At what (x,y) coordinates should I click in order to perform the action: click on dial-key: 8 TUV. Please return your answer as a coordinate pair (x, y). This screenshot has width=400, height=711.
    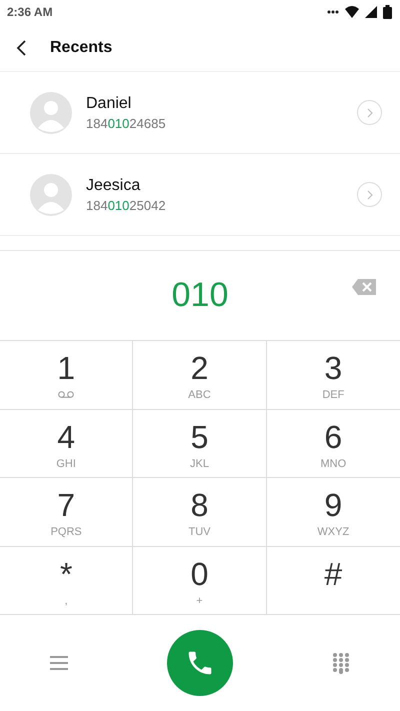
    Looking at the image, I should click on (200, 512).